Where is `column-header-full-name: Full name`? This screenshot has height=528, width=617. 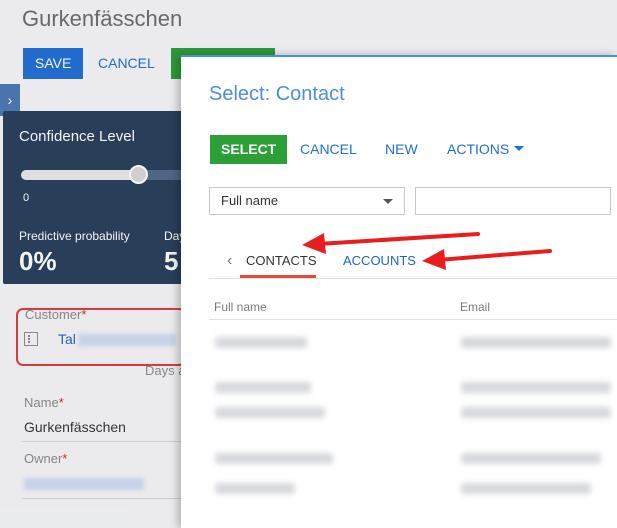
column-header-full-name: Full name is located at coordinates (240, 307).